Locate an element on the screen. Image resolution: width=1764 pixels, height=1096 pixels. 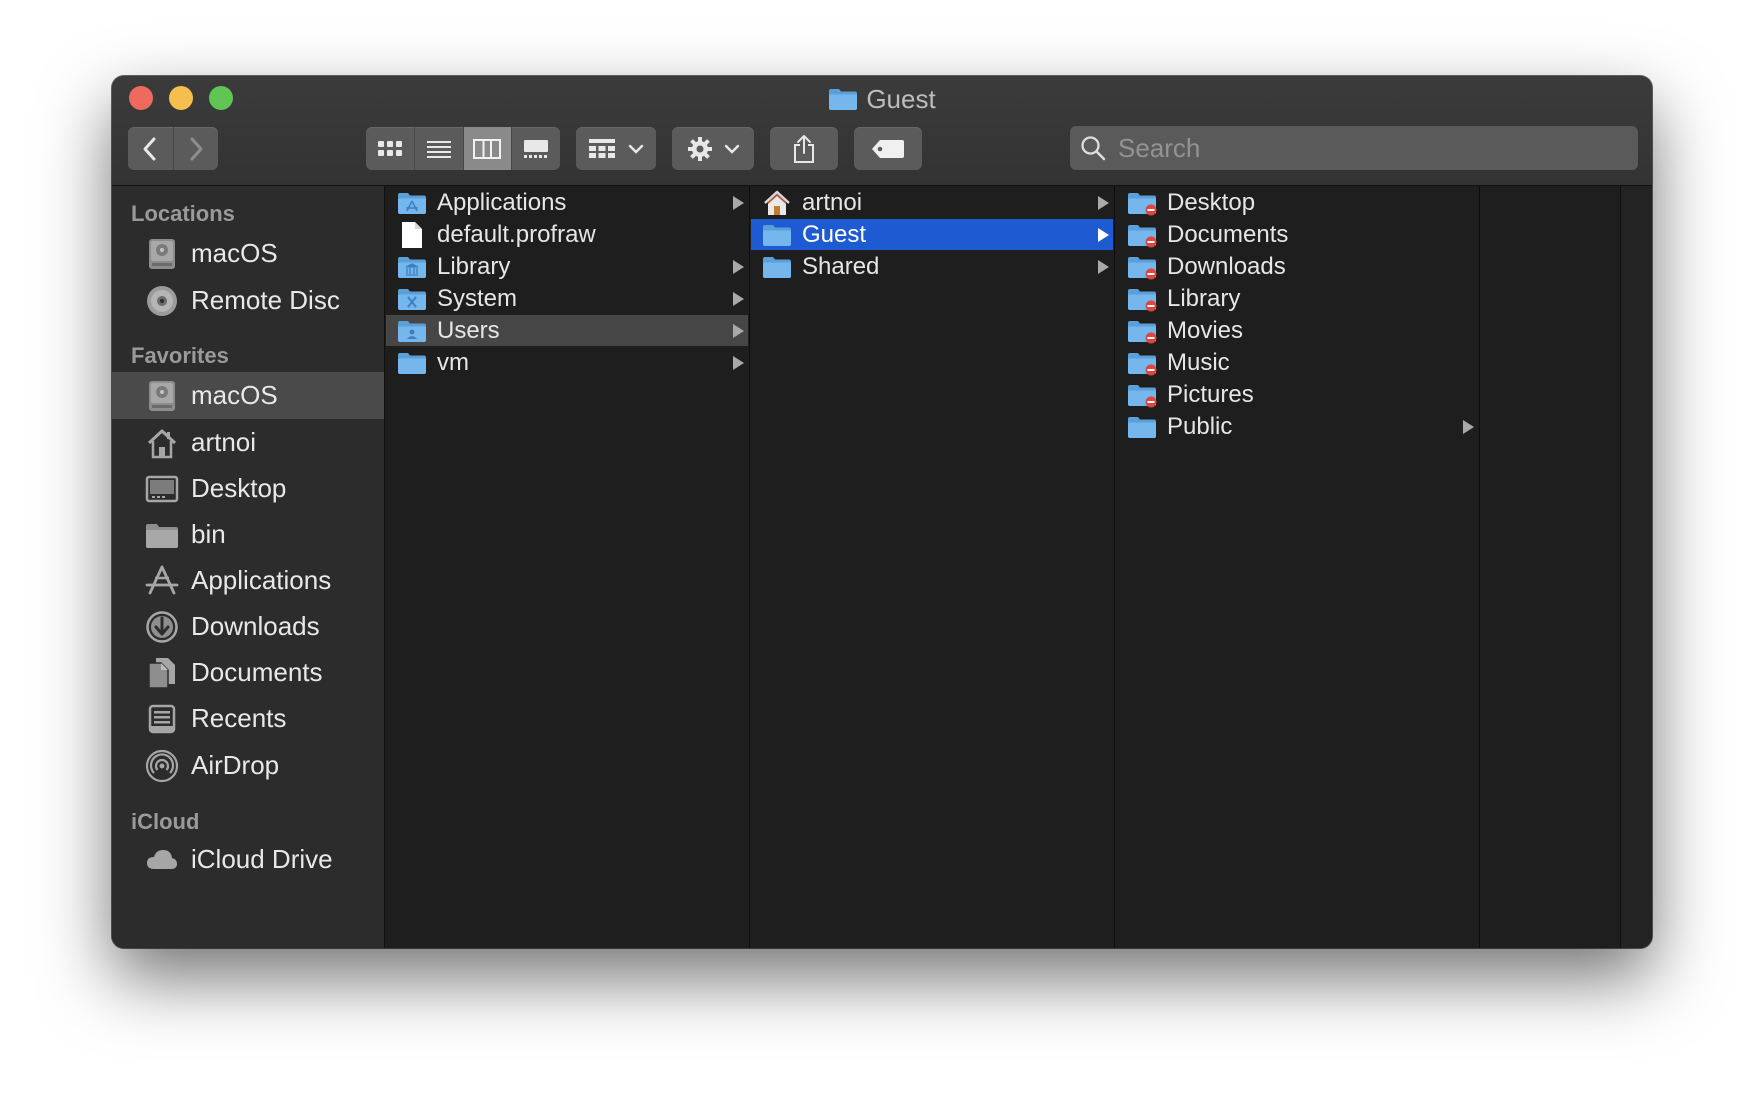
column-scroll-area is located at coordinates (1636, 567).